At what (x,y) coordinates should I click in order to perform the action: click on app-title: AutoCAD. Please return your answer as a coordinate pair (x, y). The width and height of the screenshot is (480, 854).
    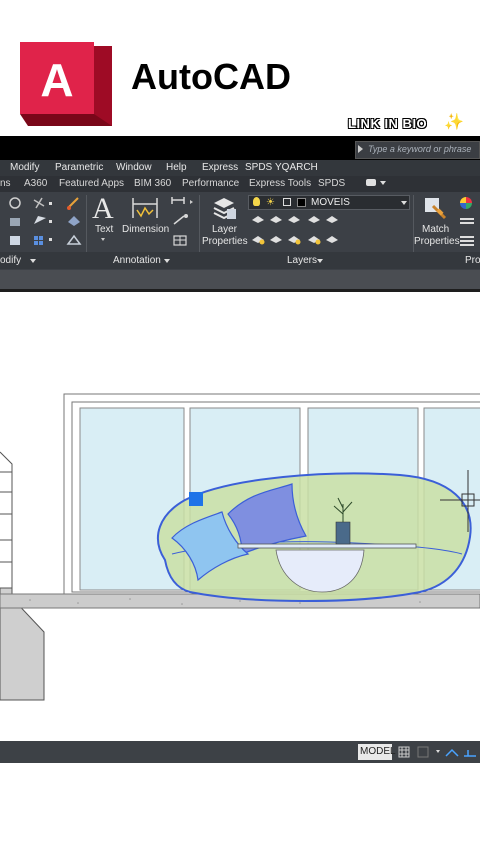
    Looking at the image, I should click on (211, 76).